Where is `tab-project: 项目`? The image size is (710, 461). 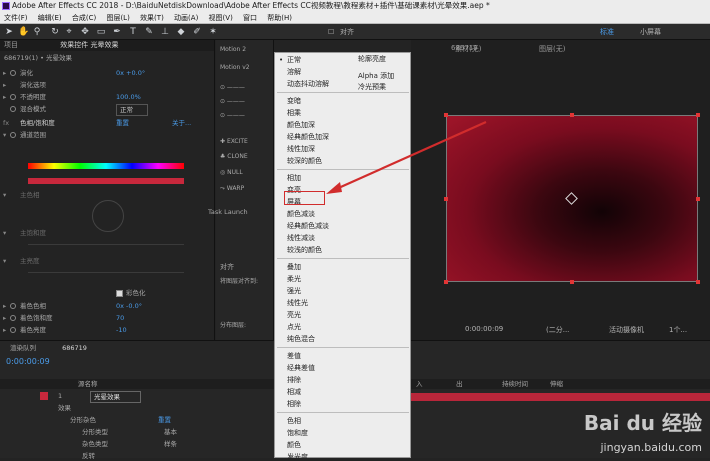 tab-project: 项目 is located at coordinates (11, 45).